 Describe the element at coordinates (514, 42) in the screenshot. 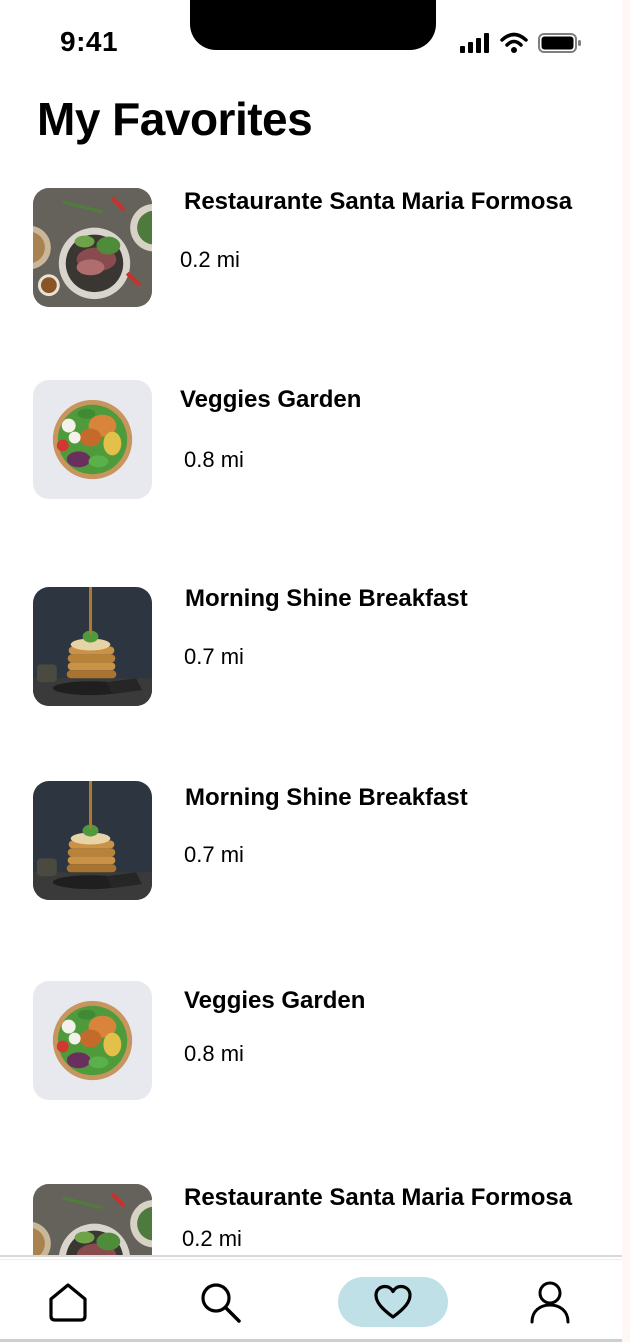

I see `wifi-icon` at that location.